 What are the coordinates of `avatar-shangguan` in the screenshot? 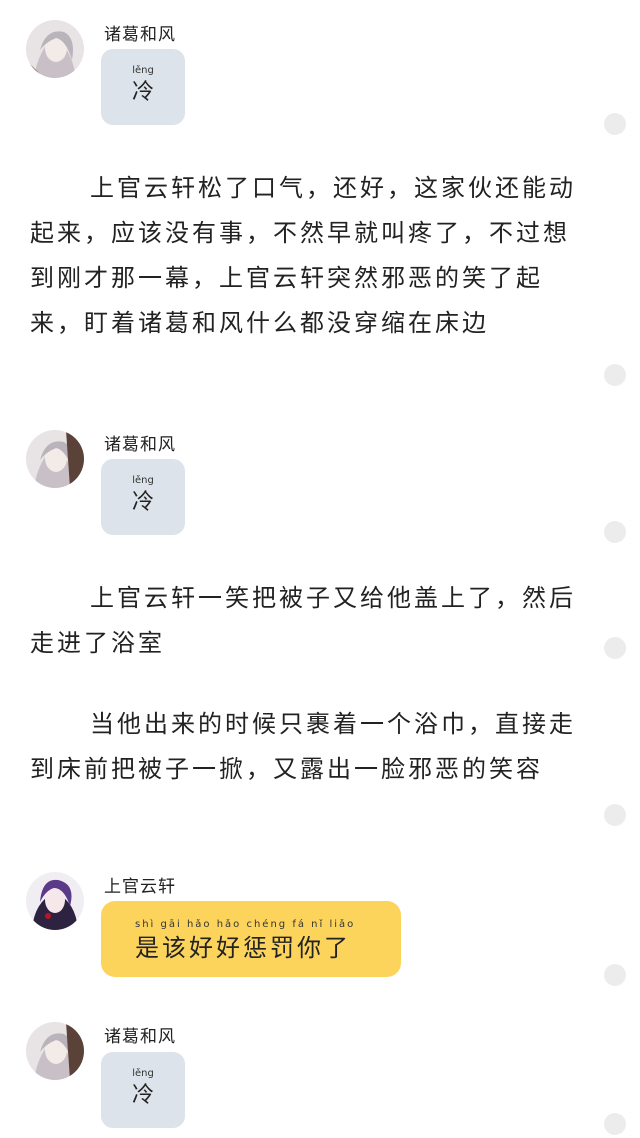 It's located at (55, 901).